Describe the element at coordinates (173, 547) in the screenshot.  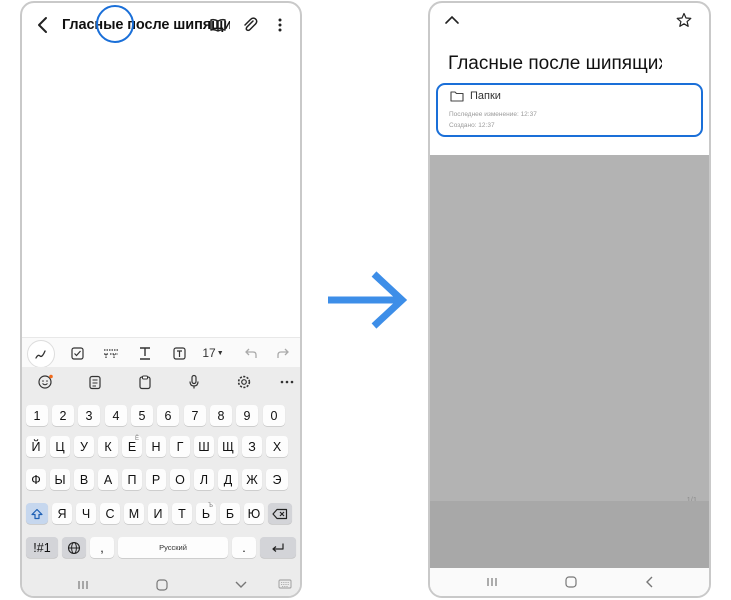
I see `space-key: Русский` at that location.